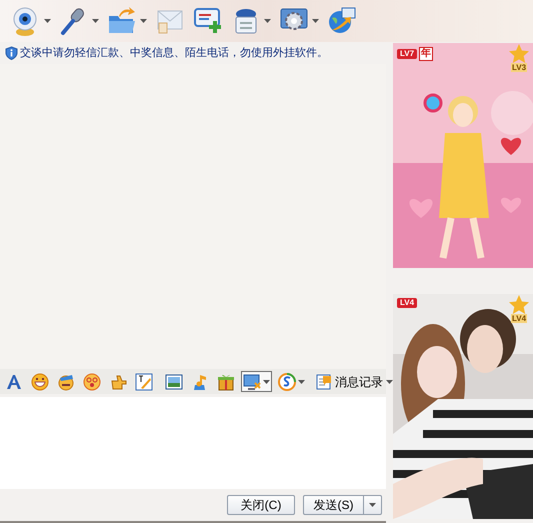 The width and height of the screenshot is (533, 523). What do you see at coordinates (252, 381) in the screenshot?
I see `screenshot-icon` at bounding box center [252, 381].